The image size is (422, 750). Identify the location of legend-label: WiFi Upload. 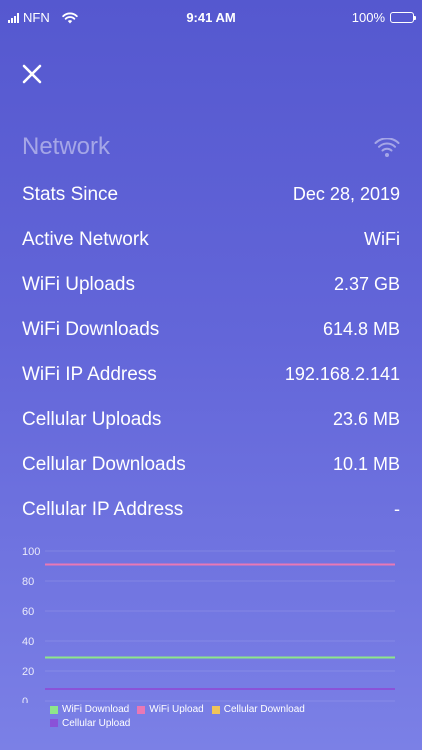
(176, 709).